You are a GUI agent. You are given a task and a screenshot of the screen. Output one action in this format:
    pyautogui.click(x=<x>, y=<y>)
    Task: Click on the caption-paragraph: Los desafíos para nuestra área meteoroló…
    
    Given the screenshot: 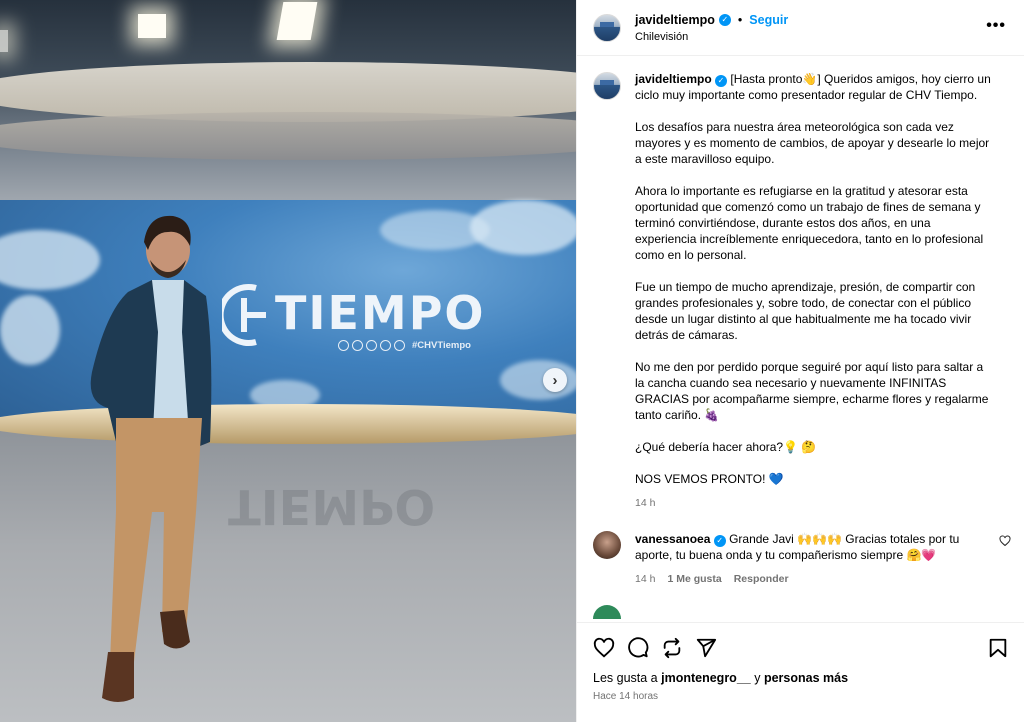 What is the action you would take?
    pyautogui.click(x=812, y=143)
    